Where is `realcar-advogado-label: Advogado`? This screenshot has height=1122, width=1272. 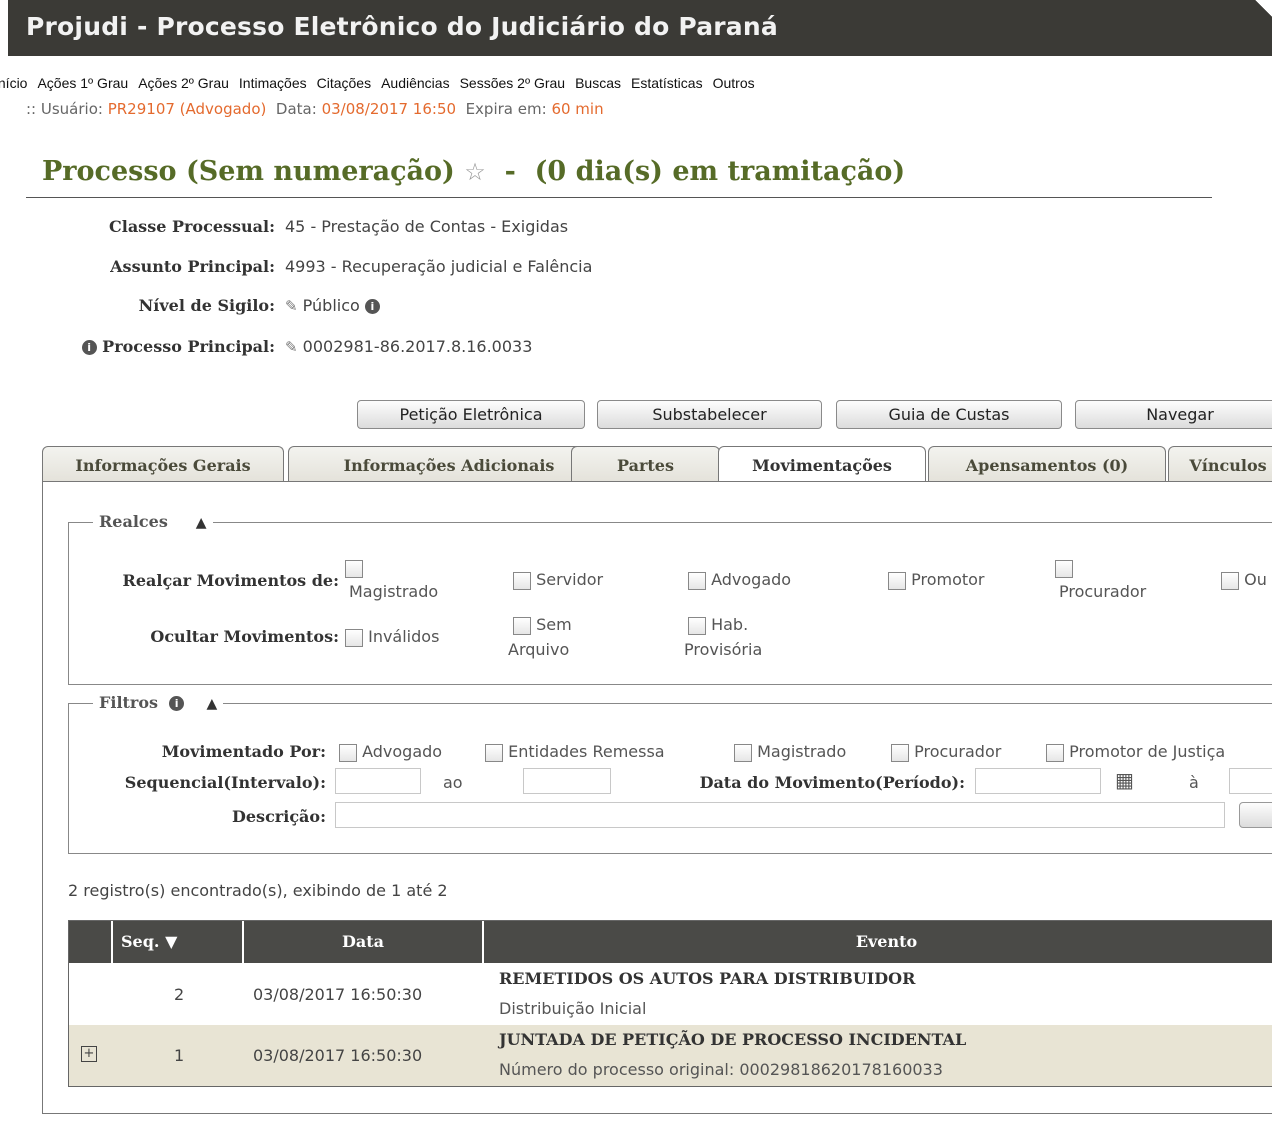 realcar-advogado-label: Advogado is located at coordinates (751, 579).